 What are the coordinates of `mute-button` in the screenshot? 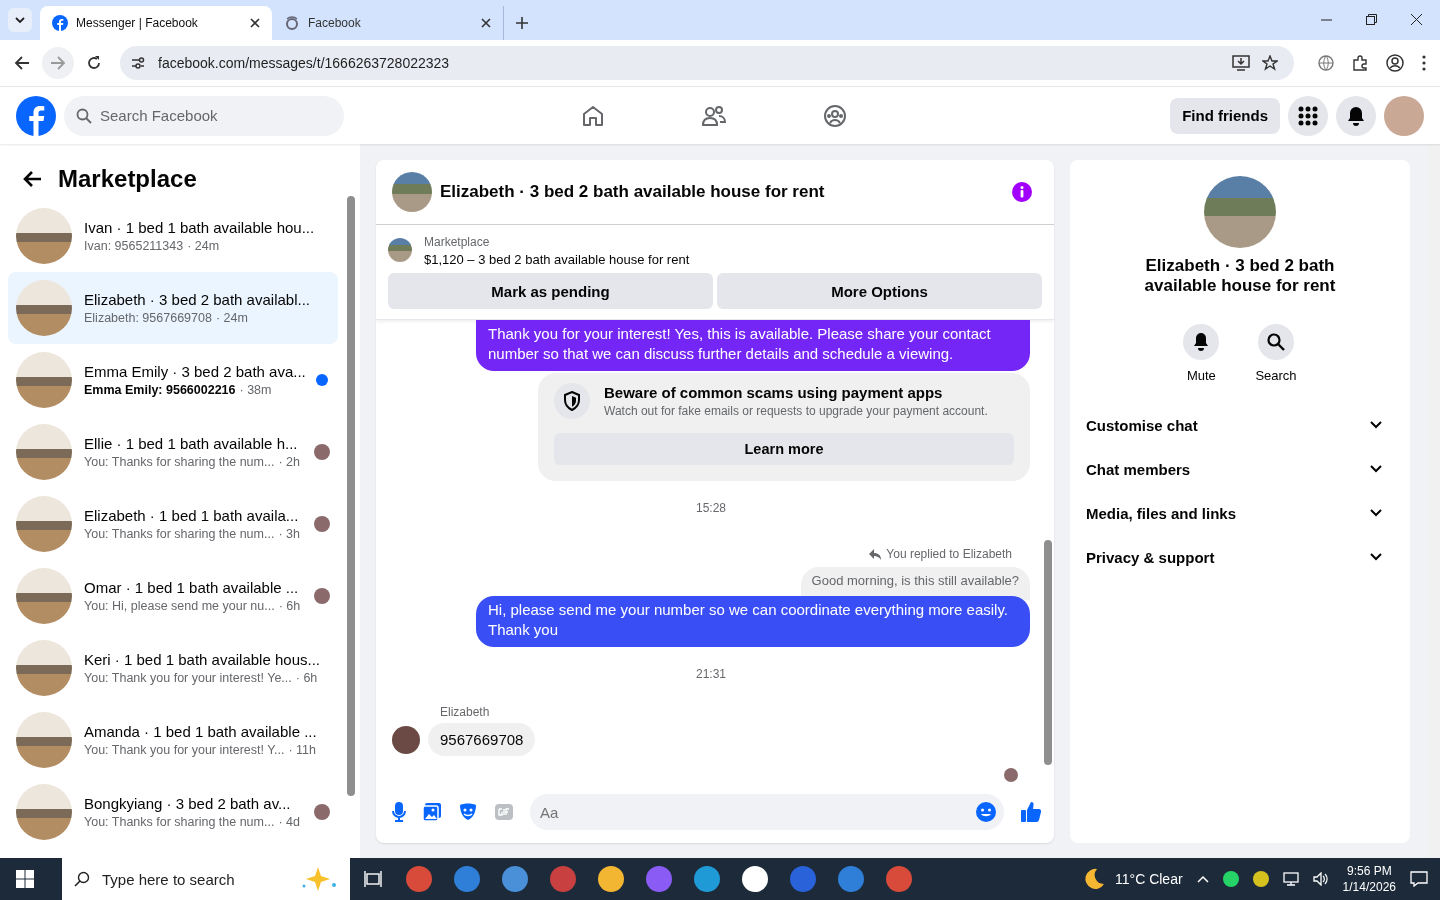 It's located at (1201, 342).